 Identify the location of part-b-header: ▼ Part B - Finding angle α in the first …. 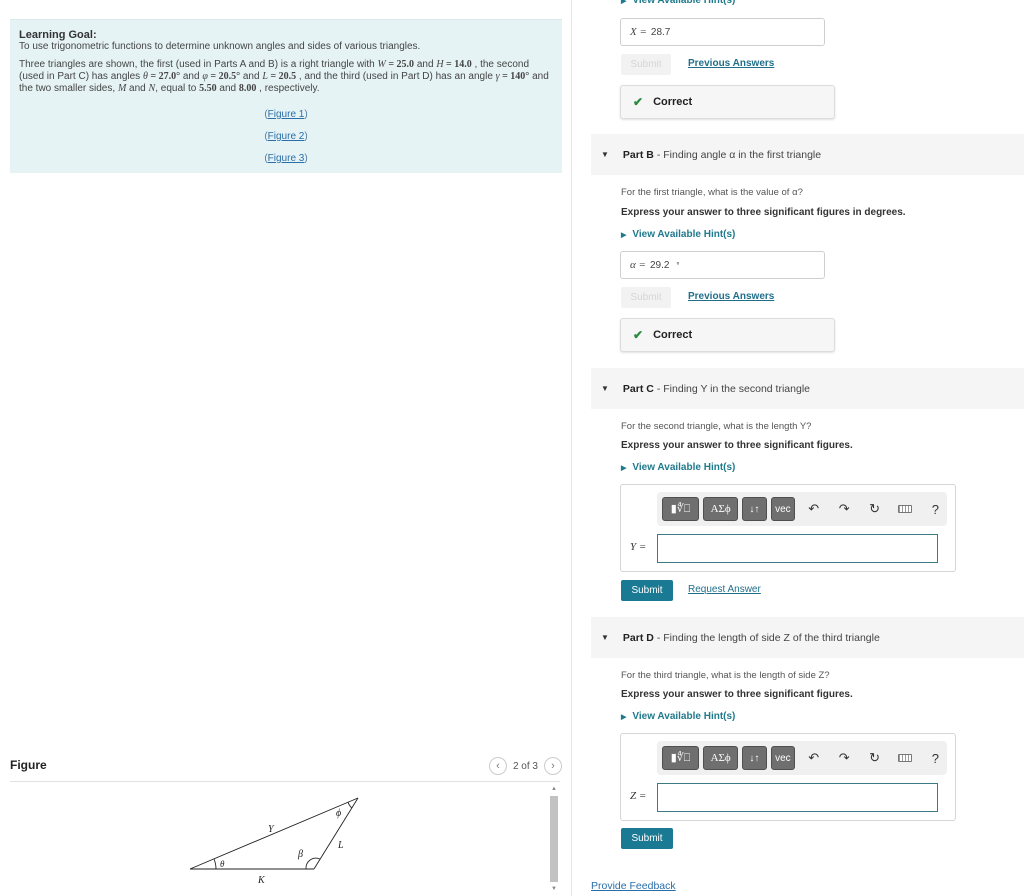
(807, 154).